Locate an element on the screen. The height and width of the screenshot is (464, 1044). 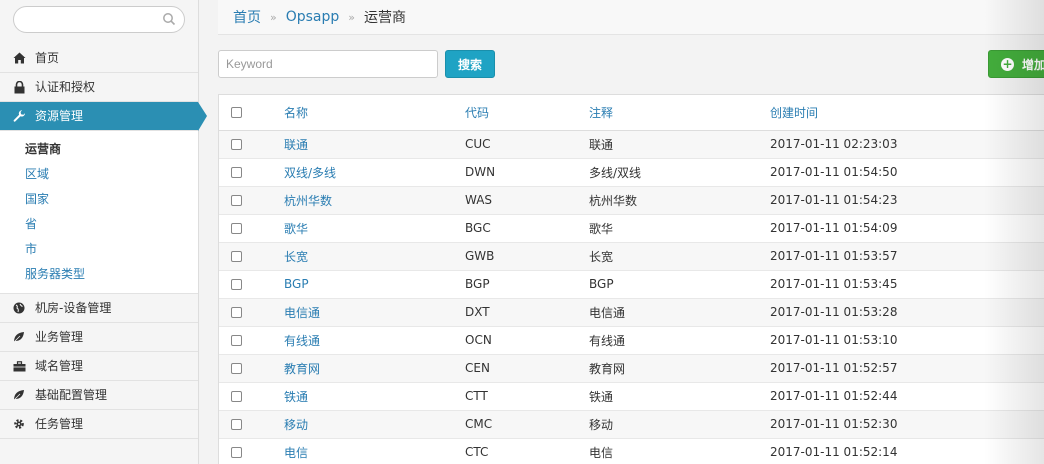
wrench-icon is located at coordinates (19, 116).